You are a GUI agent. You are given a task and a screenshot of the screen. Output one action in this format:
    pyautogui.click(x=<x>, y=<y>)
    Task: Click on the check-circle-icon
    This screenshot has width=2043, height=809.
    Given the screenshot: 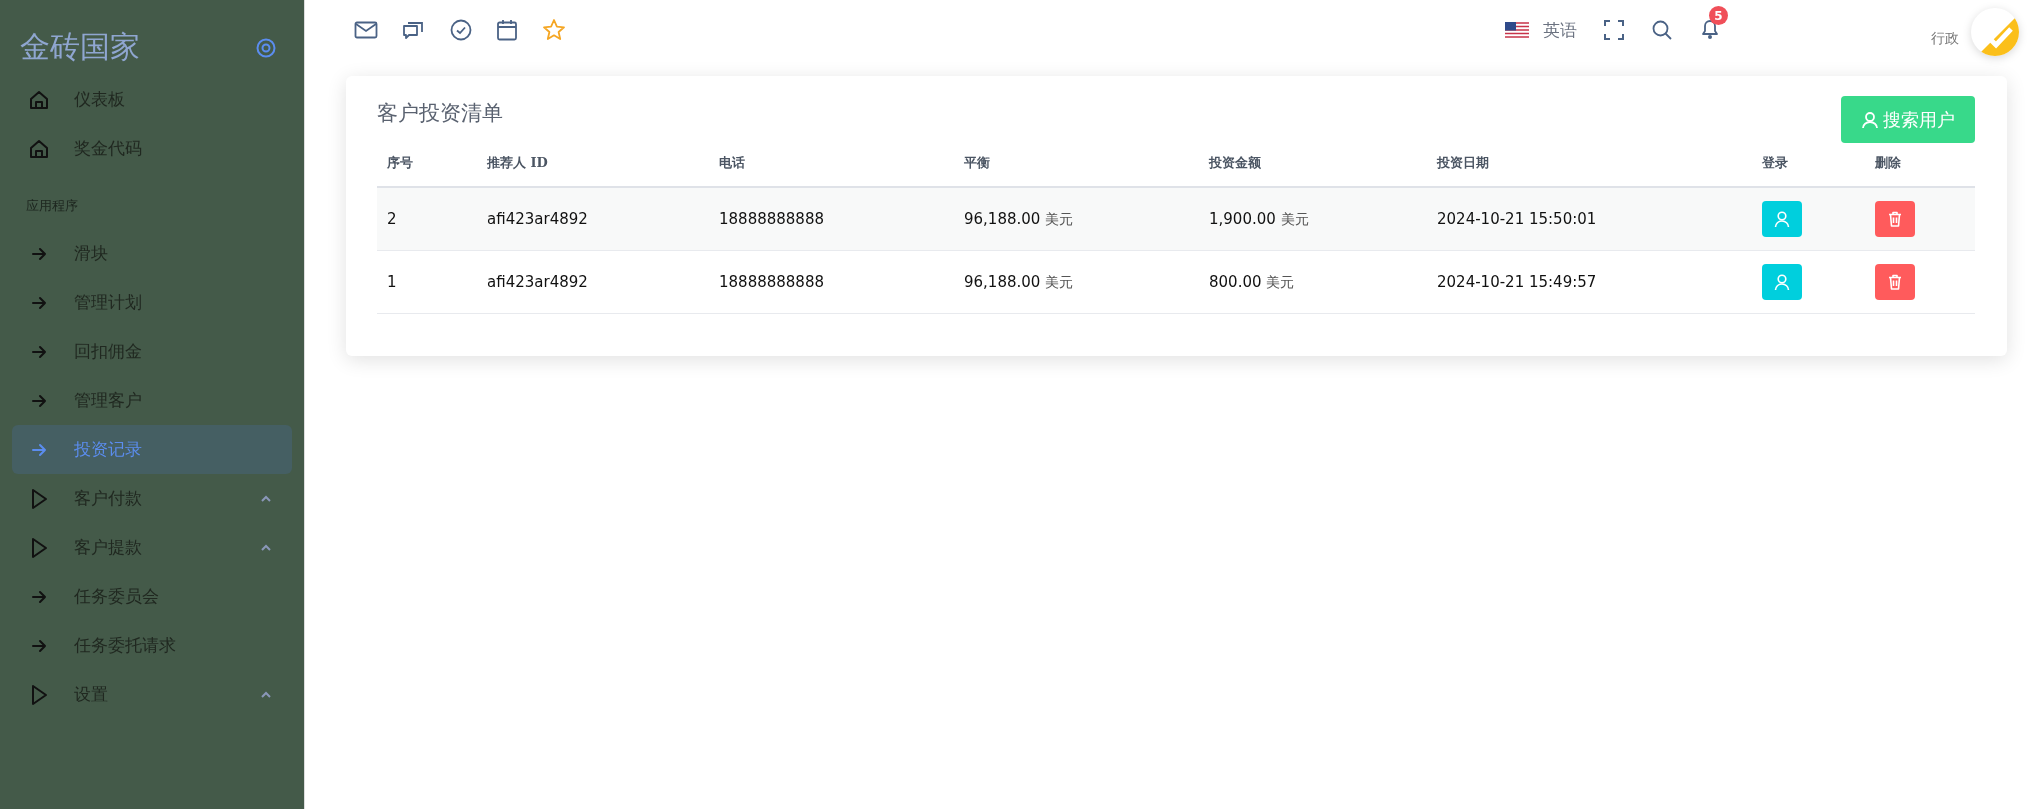 What is the action you would take?
    pyautogui.click(x=461, y=30)
    